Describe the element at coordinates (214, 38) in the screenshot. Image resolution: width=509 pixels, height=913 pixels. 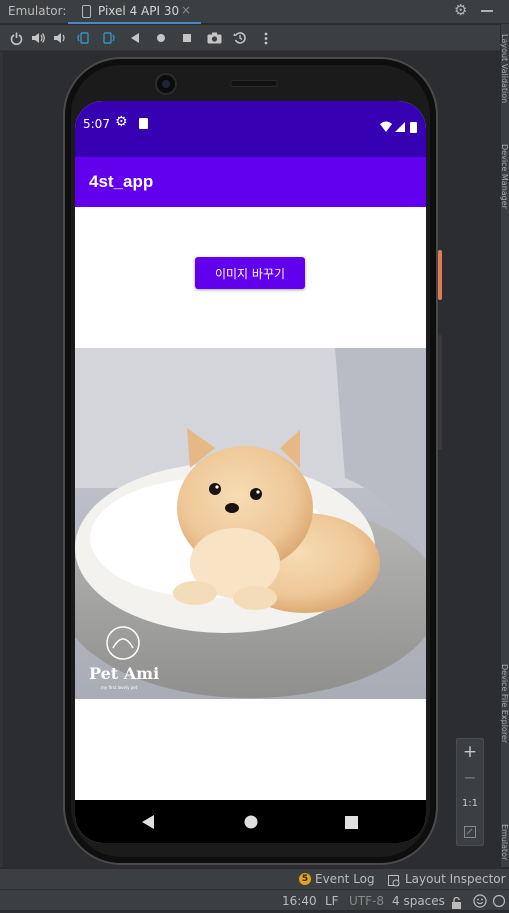
I see `camera-icon` at that location.